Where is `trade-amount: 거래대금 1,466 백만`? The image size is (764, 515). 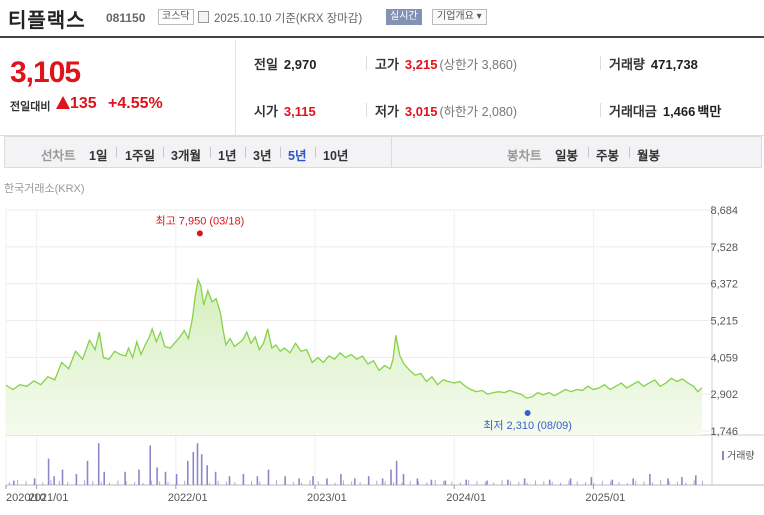
trade-amount: 거래대금 1,466 백만 is located at coordinates (665, 111).